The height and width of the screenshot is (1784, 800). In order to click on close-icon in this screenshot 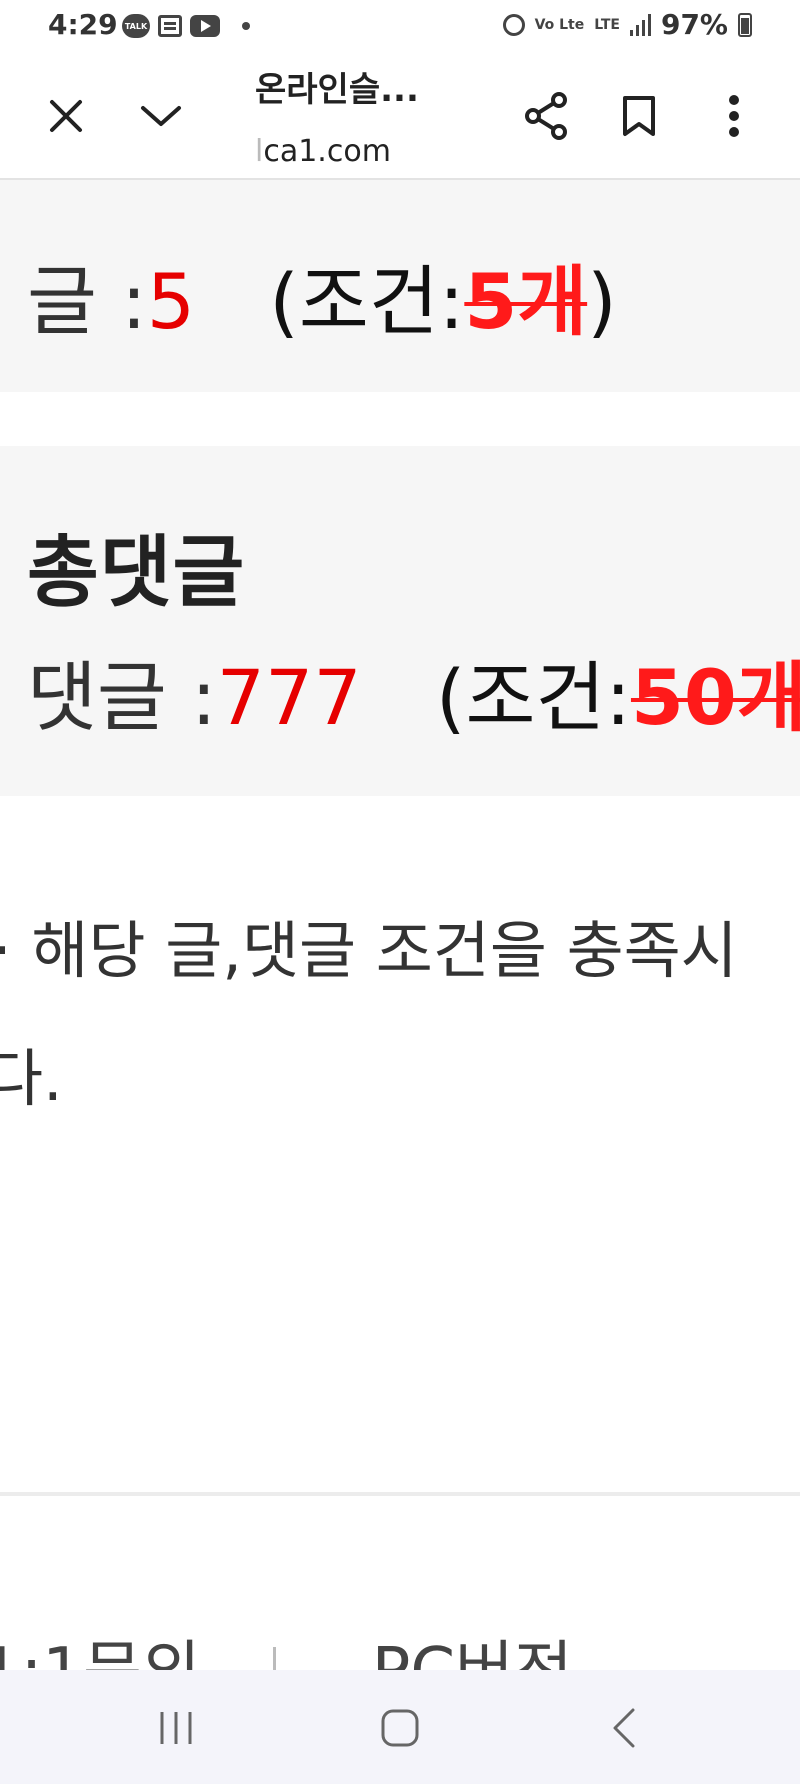, I will do `click(66, 116)`.